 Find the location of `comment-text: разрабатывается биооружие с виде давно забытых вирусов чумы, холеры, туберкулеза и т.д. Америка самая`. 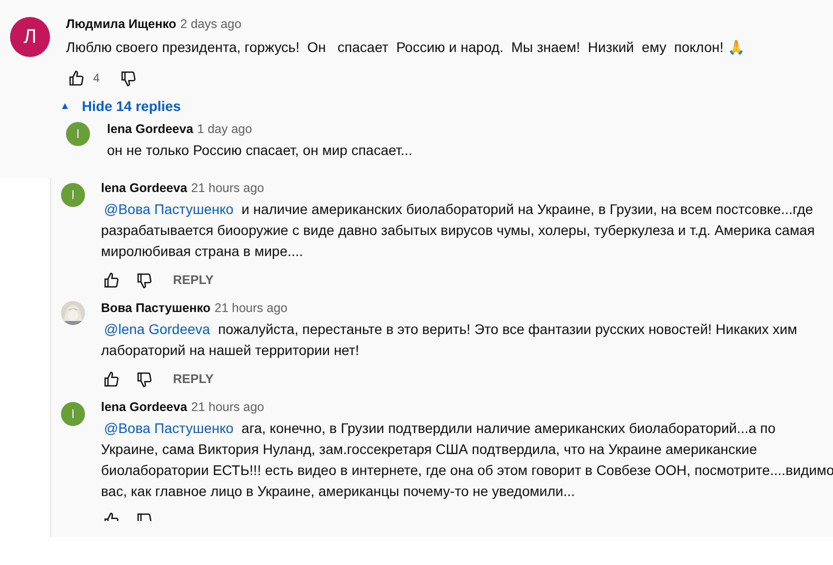

comment-text: разрабатывается биооружие с виде давно забытых вирусов чумы, холеры, туберкулеза и т.д. Америка самая is located at coordinates (458, 230).